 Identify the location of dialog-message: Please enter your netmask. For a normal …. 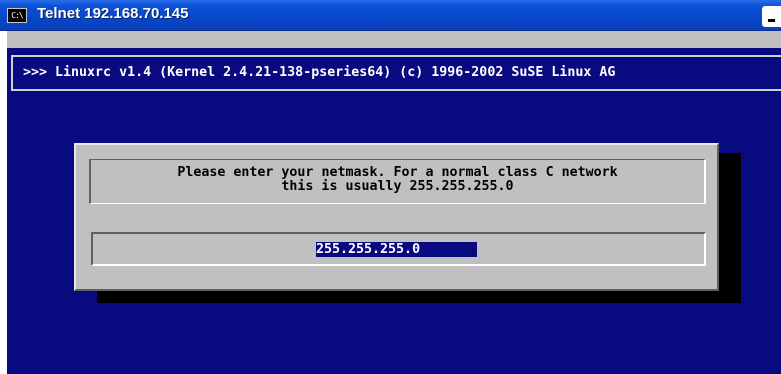
(397, 181).